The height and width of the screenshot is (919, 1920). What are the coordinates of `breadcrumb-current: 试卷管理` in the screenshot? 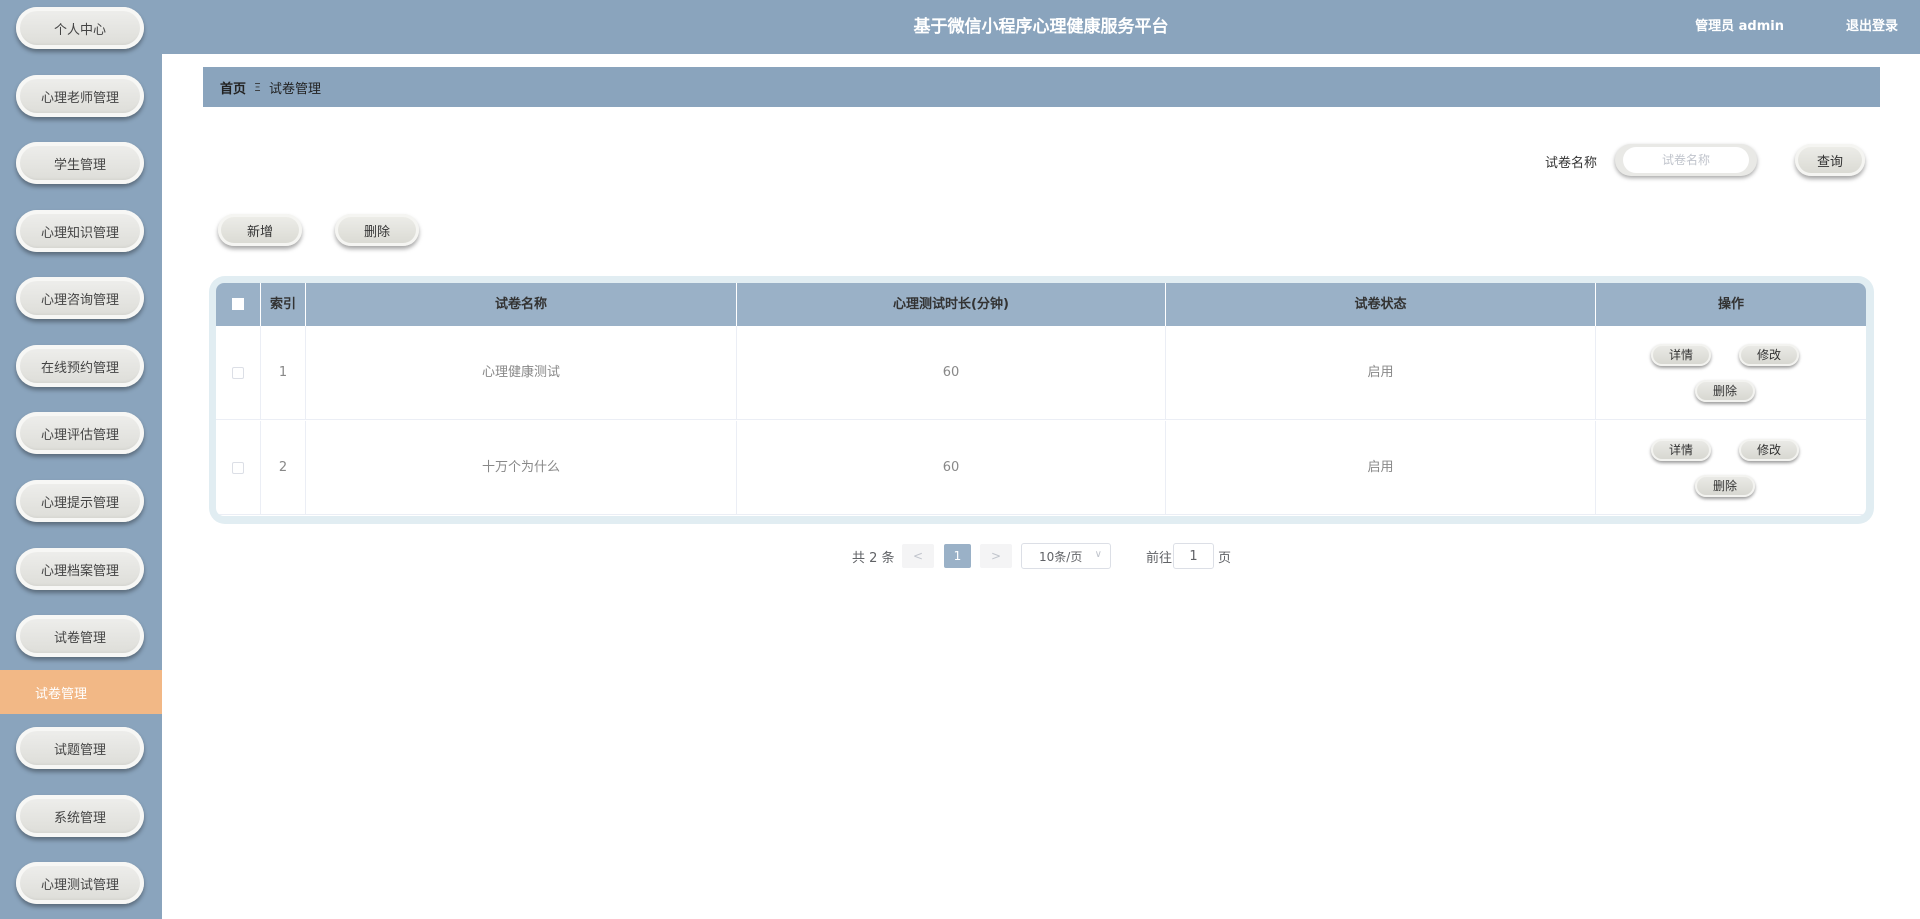 It's located at (294, 89).